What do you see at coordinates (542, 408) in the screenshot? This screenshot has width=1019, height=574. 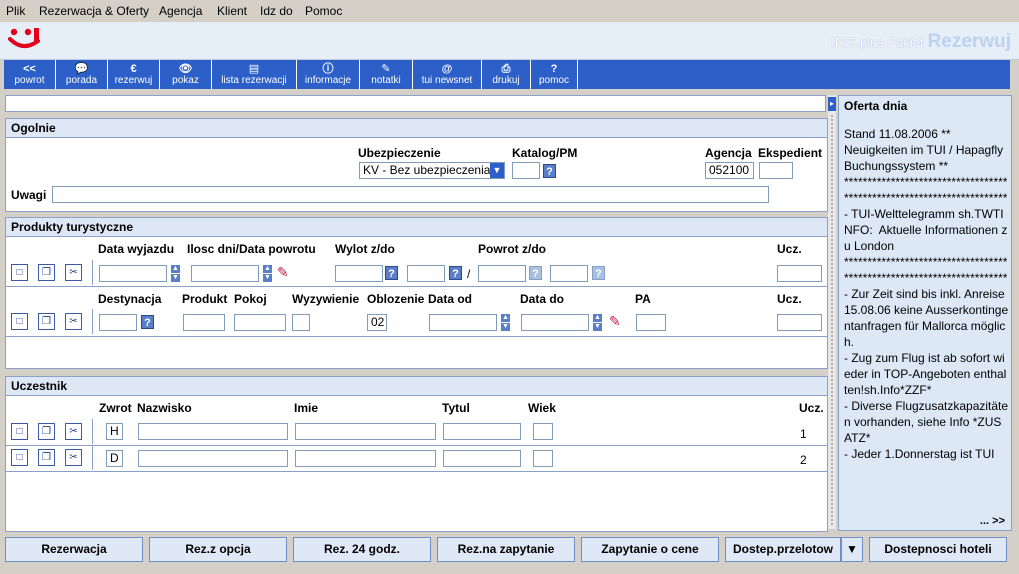 I see `col-age: Wiek` at bounding box center [542, 408].